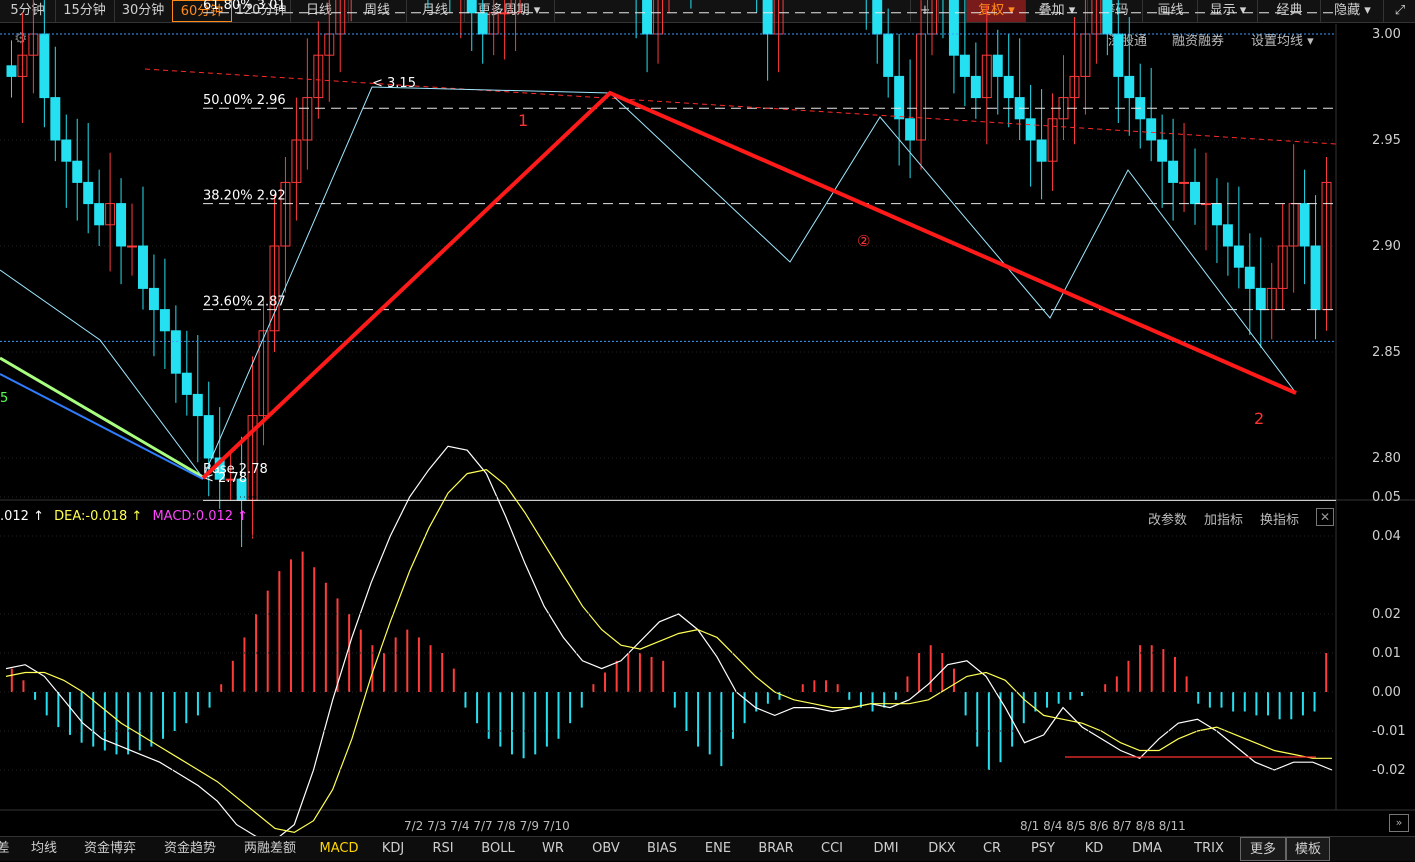 Image resolution: width=1415 pixels, height=862 pixels. Describe the element at coordinates (1386, 246) in the screenshot. I see `price-tick-label: 2.90` at that location.